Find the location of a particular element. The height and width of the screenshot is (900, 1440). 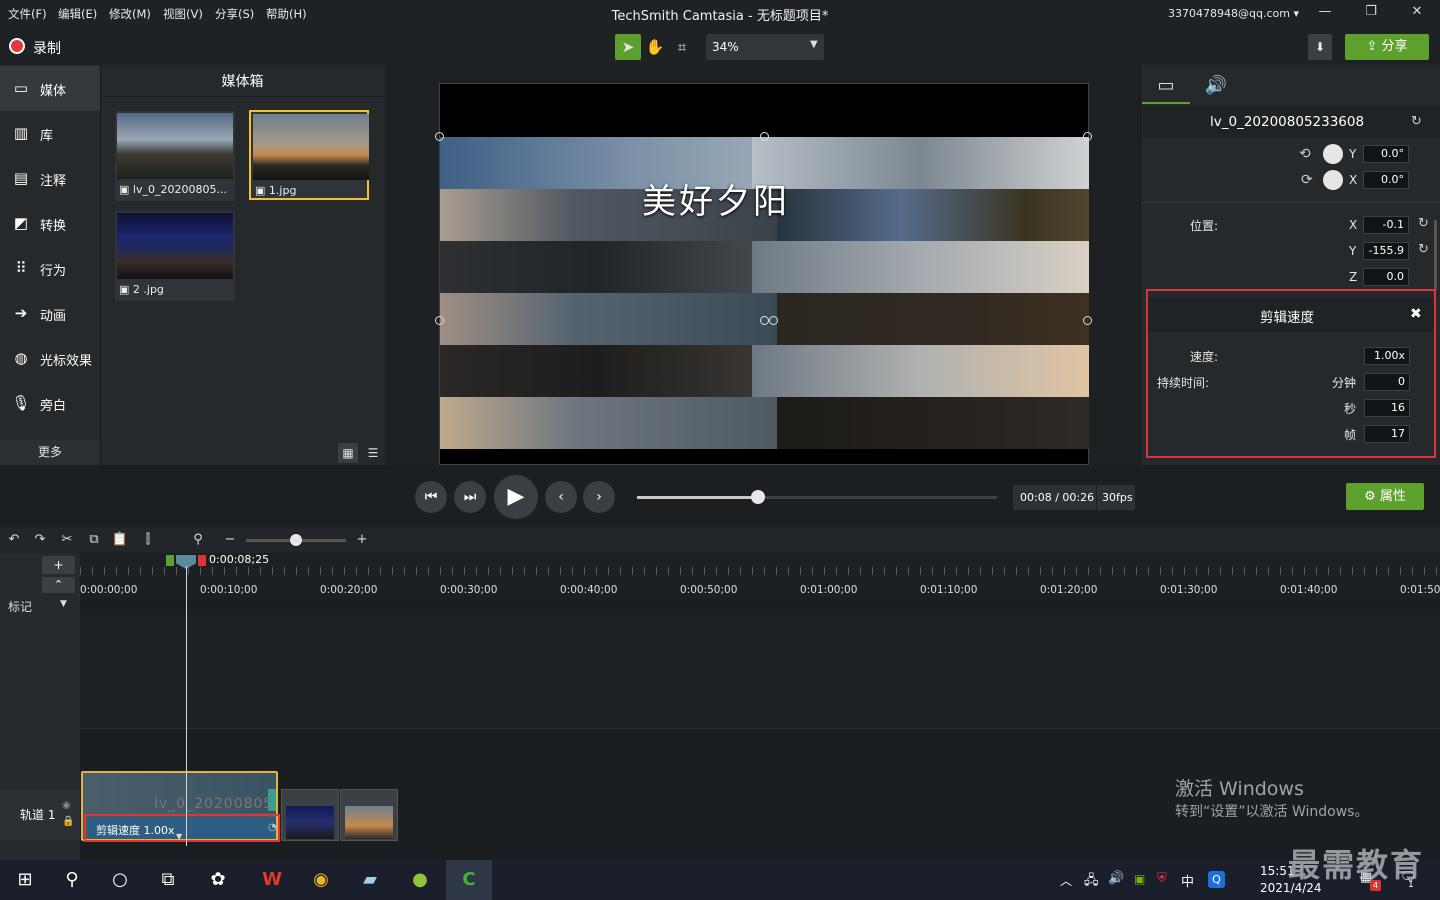

visual-properties-tab-icon: ▭ is located at coordinates (1166, 86).